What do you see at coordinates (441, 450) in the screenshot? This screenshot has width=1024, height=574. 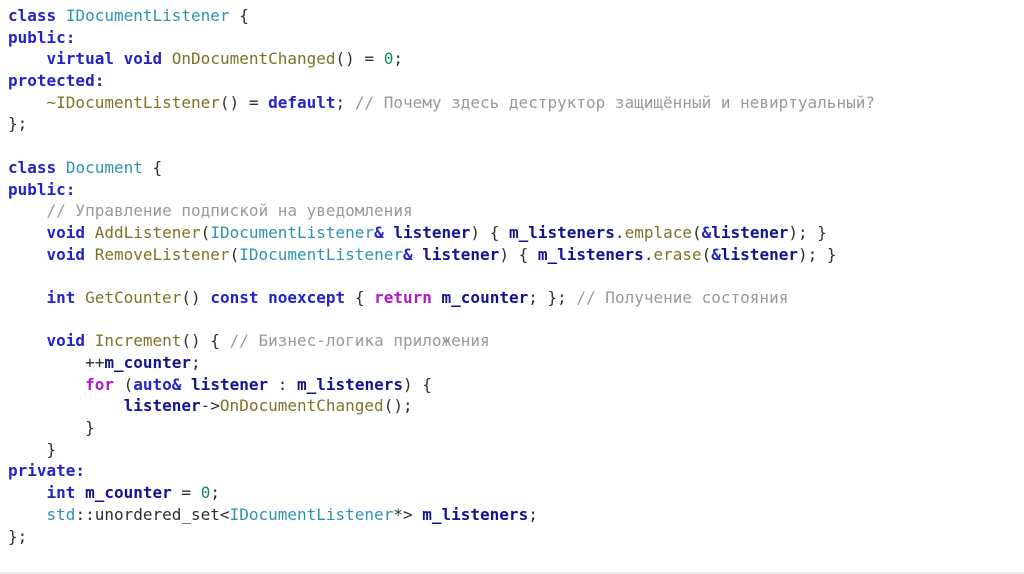 I see `code-line: }` at bounding box center [441, 450].